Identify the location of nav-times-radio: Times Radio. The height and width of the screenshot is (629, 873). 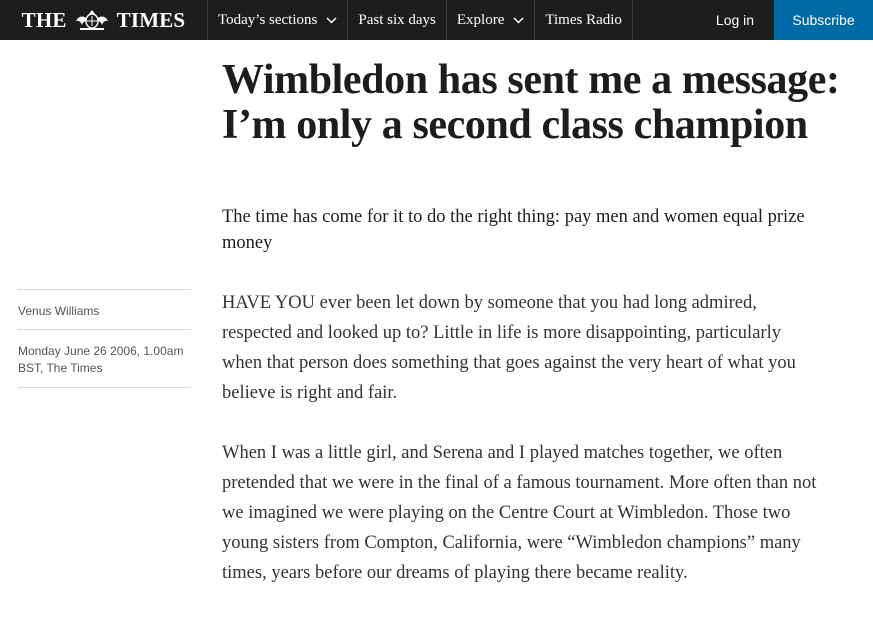
(584, 20).